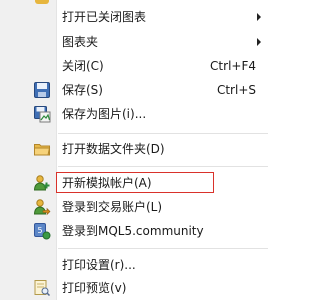 This screenshot has height=300, width=320. I want to click on menu-item-login-mql5: 5 登录到MQL5.community, so click(150, 231).